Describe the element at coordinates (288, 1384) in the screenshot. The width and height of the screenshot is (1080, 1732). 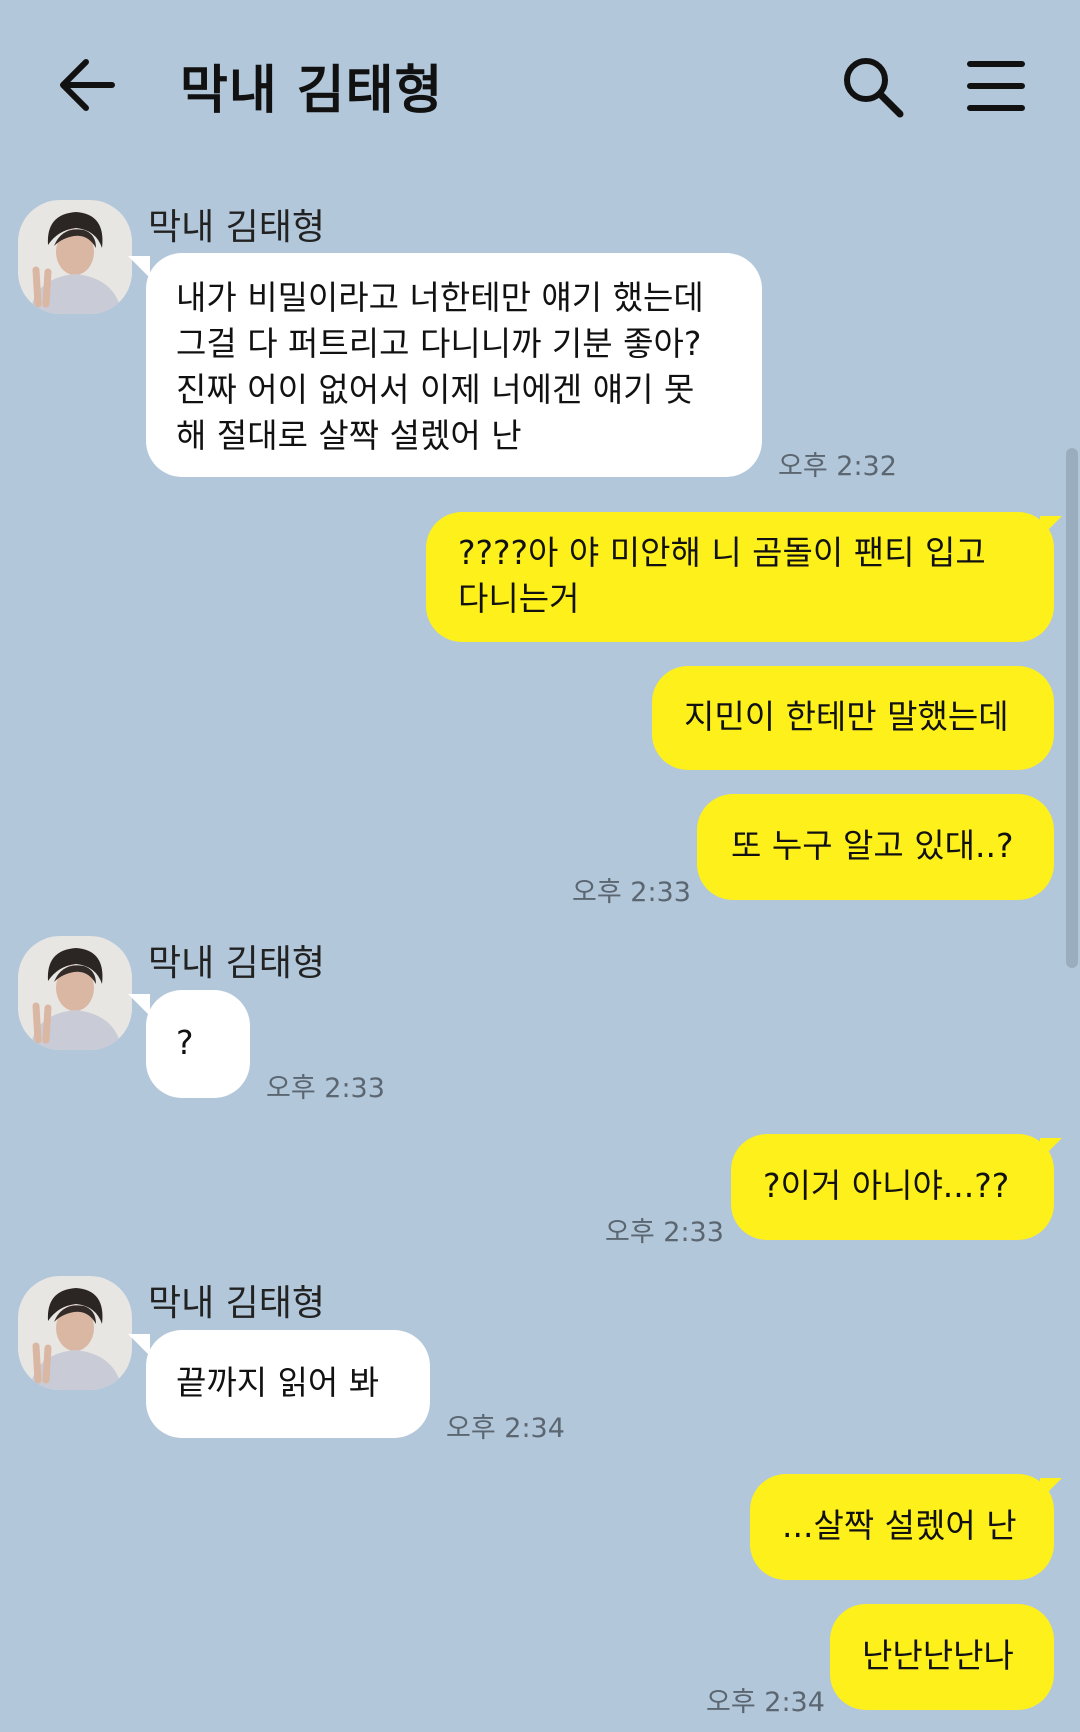
I see `message-bubble: 끝까지 읽어 봐` at that location.